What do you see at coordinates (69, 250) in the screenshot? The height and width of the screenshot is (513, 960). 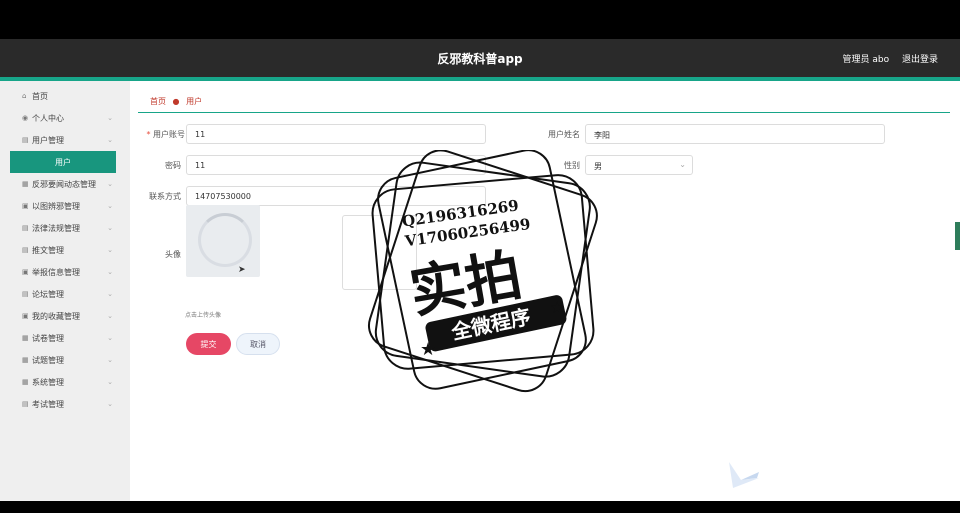 I see `sidebar-item-7: ▤ 推文管理 ⌄` at bounding box center [69, 250].